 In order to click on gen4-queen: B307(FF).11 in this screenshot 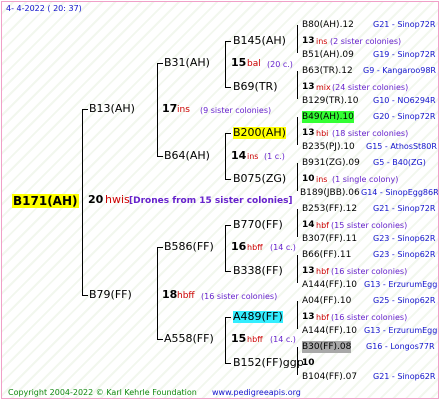, I will do `click(329, 239)`.